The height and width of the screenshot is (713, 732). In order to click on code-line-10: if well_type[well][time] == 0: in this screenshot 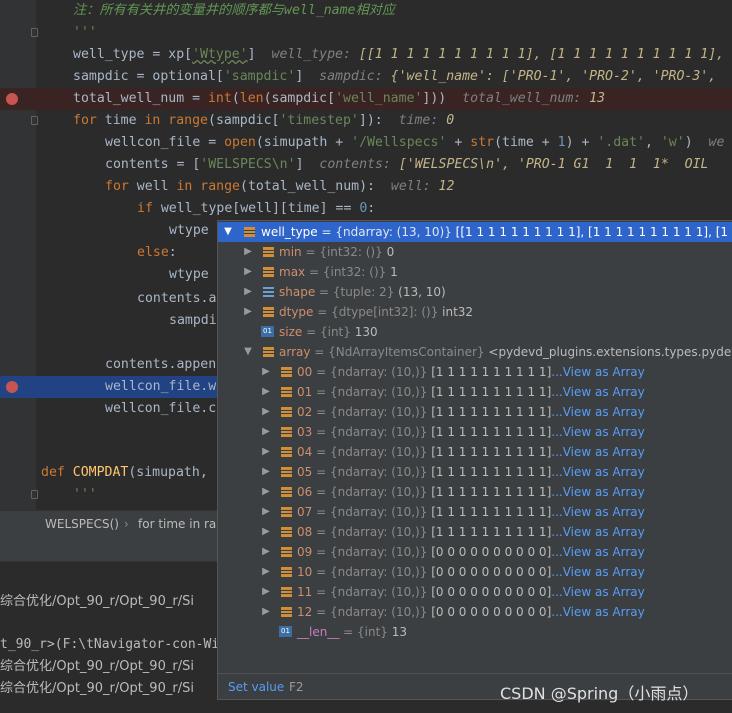, I will do `click(366, 209)`.